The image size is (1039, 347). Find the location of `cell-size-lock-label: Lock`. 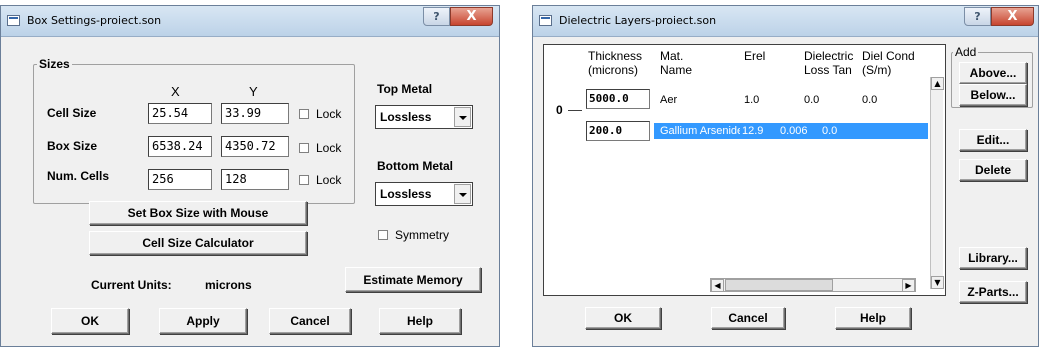

cell-size-lock-label: Lock is located at coordinates (329, 114).